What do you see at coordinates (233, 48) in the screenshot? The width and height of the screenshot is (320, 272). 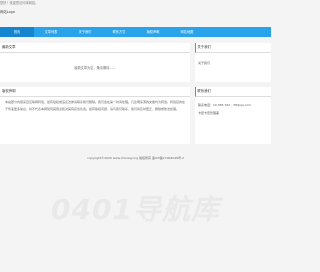 I see `about-title: 关于我们` at bounding box center [233, 48].